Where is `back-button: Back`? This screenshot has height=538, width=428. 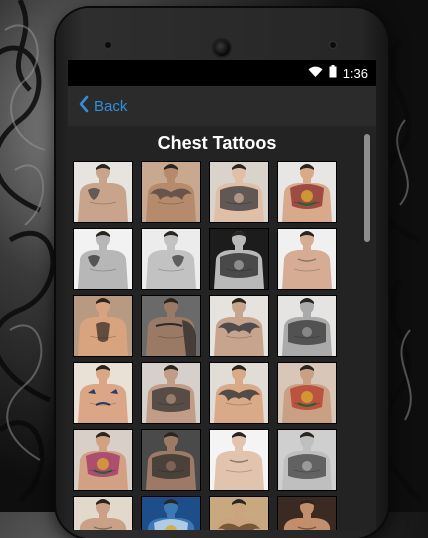
back-button: Back is located at coordinates (102, 106).